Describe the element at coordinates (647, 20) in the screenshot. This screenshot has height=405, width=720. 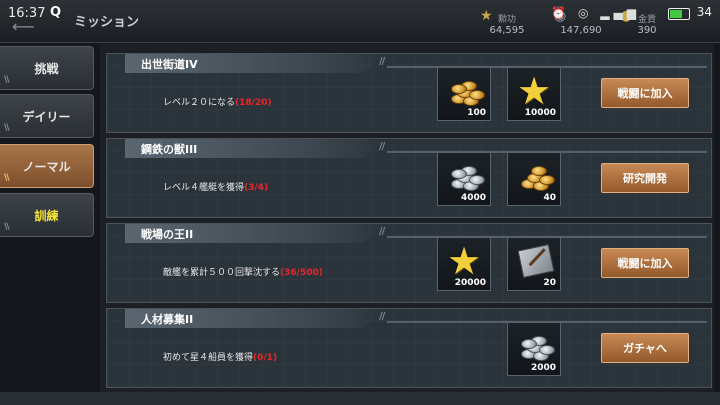
I see `resource-label: 金貨` at that location.